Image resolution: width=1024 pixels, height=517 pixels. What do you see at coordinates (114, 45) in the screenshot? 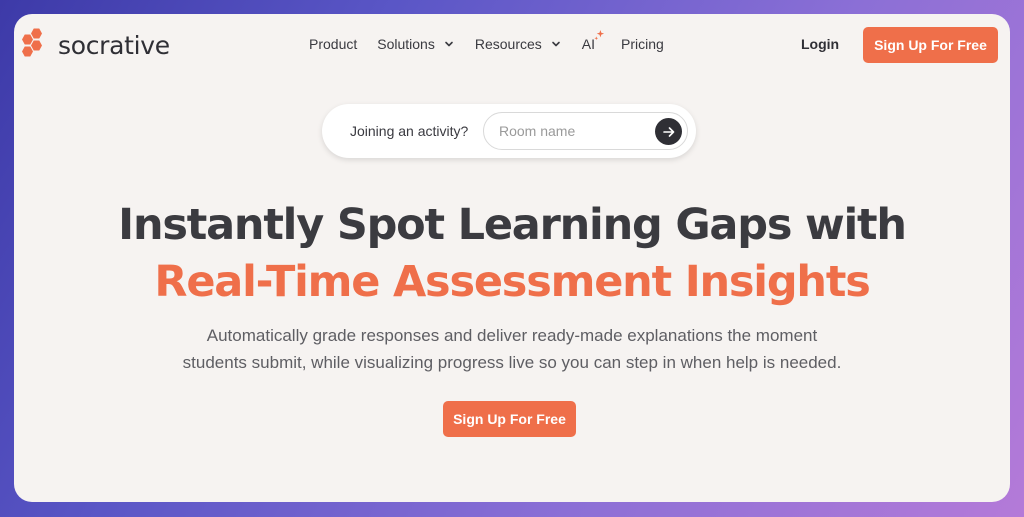
I see `brand-name: socrative` at bounding box center [114, 45].